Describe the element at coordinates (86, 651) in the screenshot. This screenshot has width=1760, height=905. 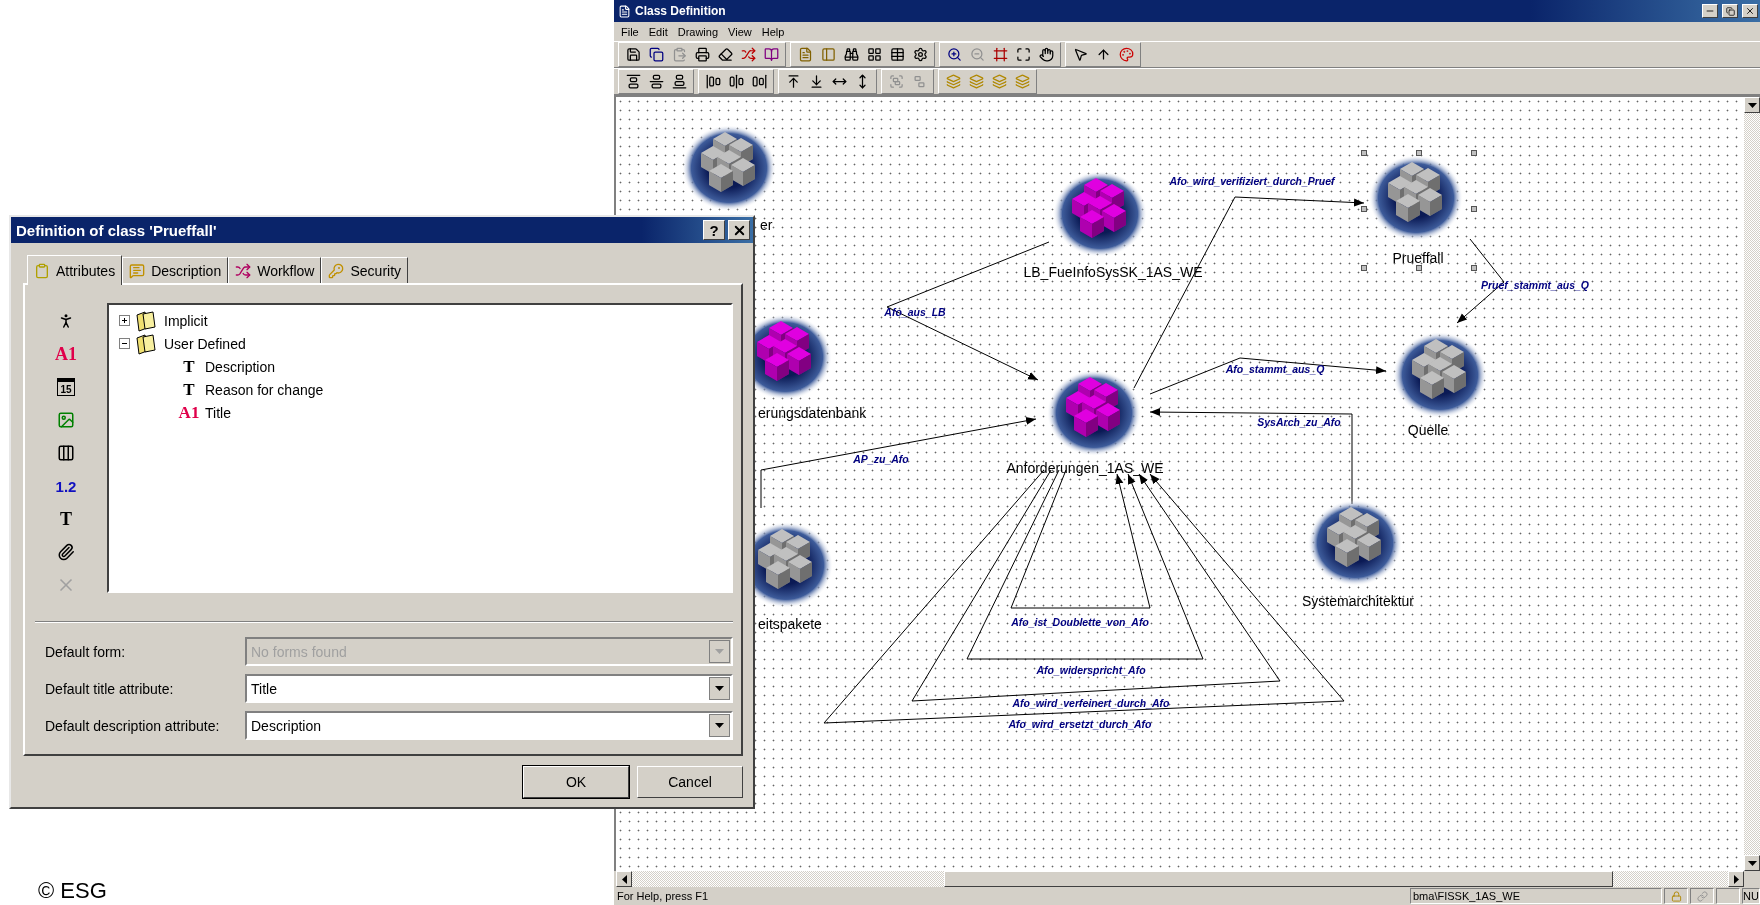
I see `field-label: Default form:` at that location.